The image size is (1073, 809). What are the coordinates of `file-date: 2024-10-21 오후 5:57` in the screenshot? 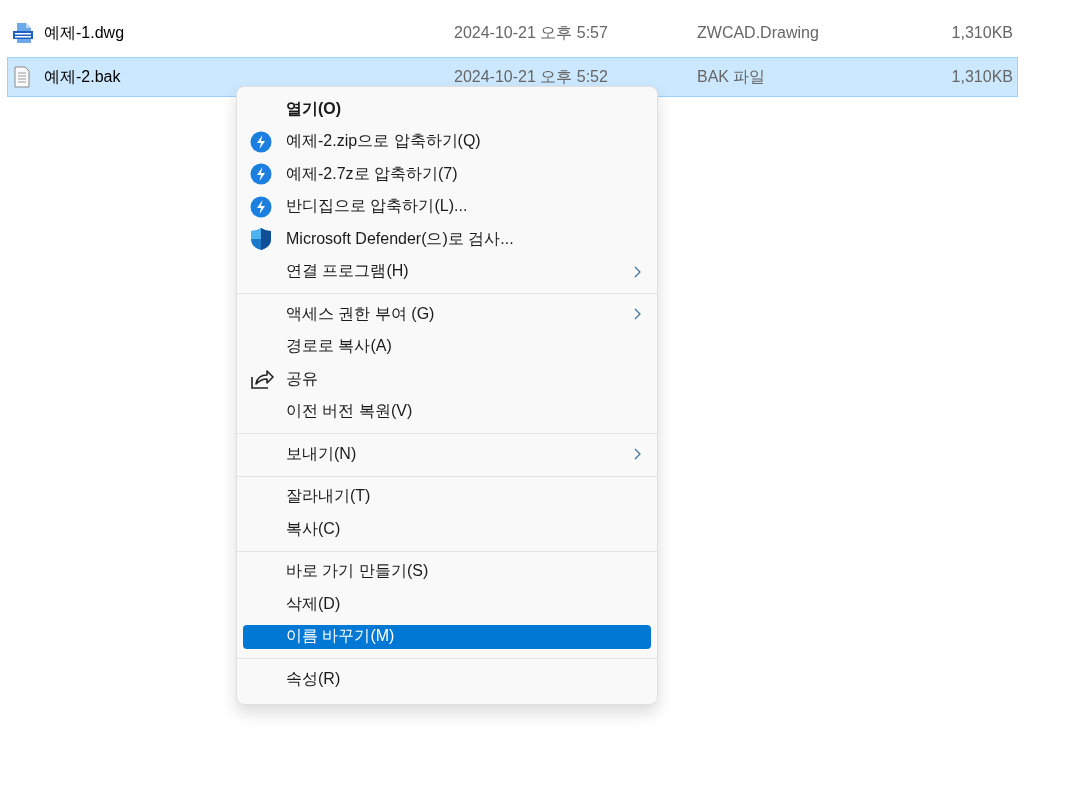 It's located at (531, 32).